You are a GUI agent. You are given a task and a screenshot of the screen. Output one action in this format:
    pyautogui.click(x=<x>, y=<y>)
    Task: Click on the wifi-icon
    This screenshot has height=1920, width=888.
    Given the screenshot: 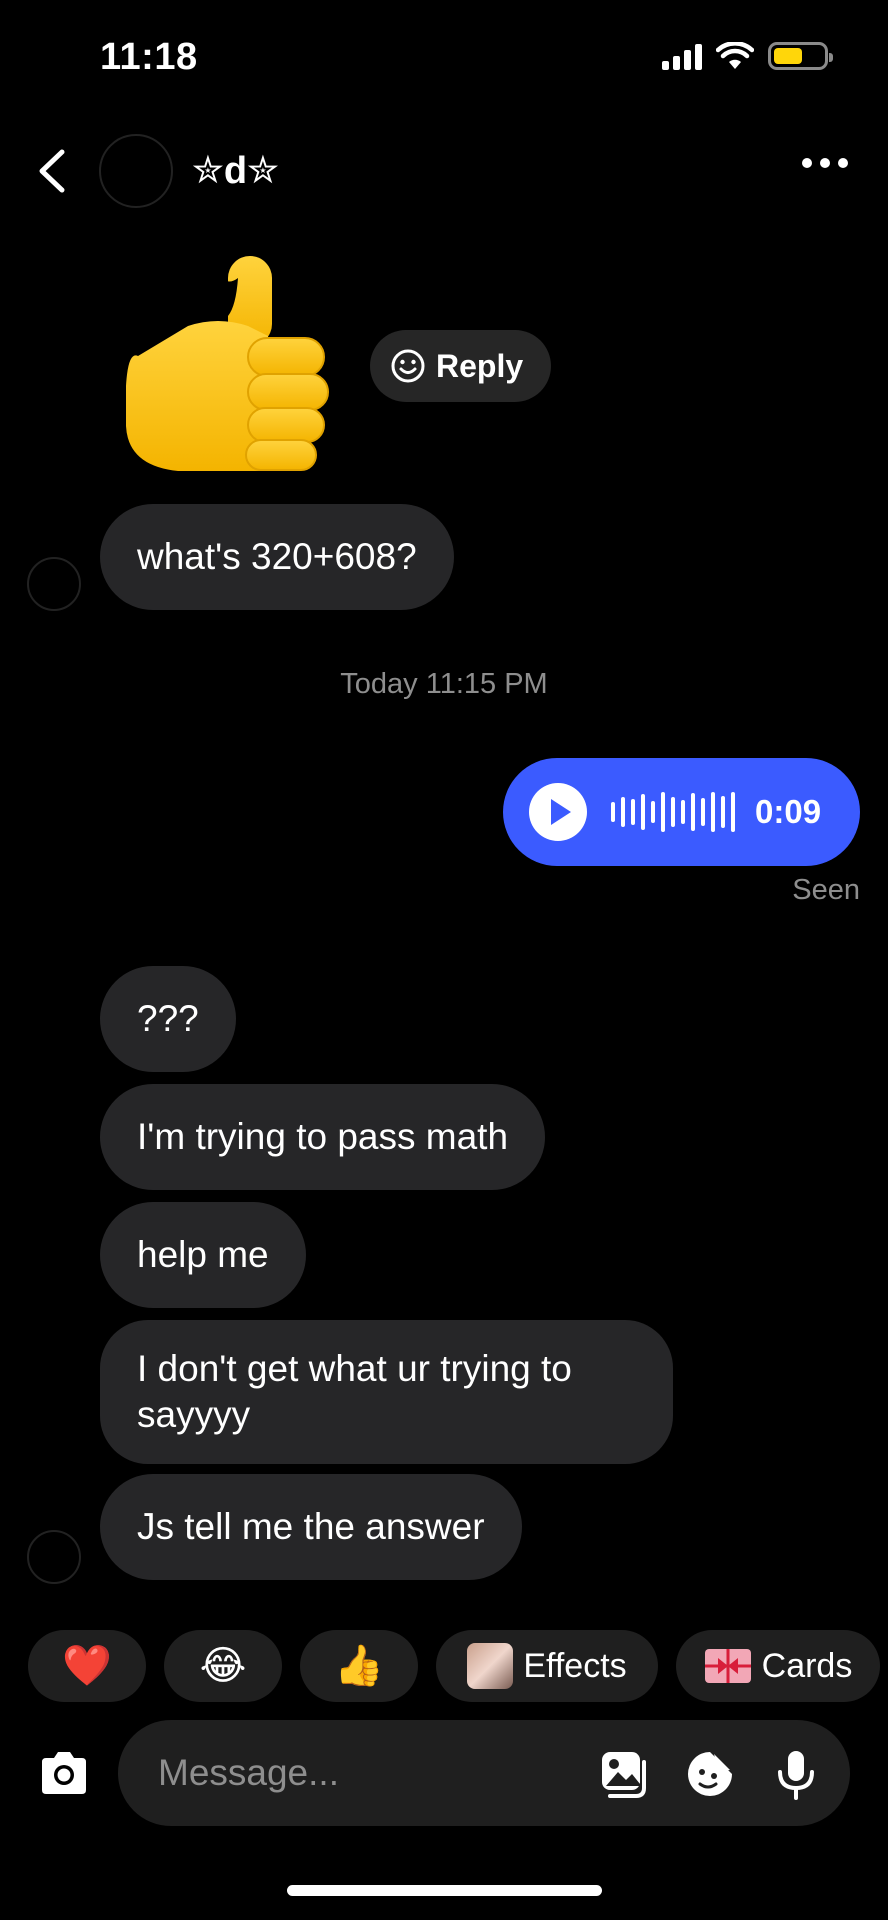 What is the action you would take?
    pyautogui.click(x=735, y=55)
    